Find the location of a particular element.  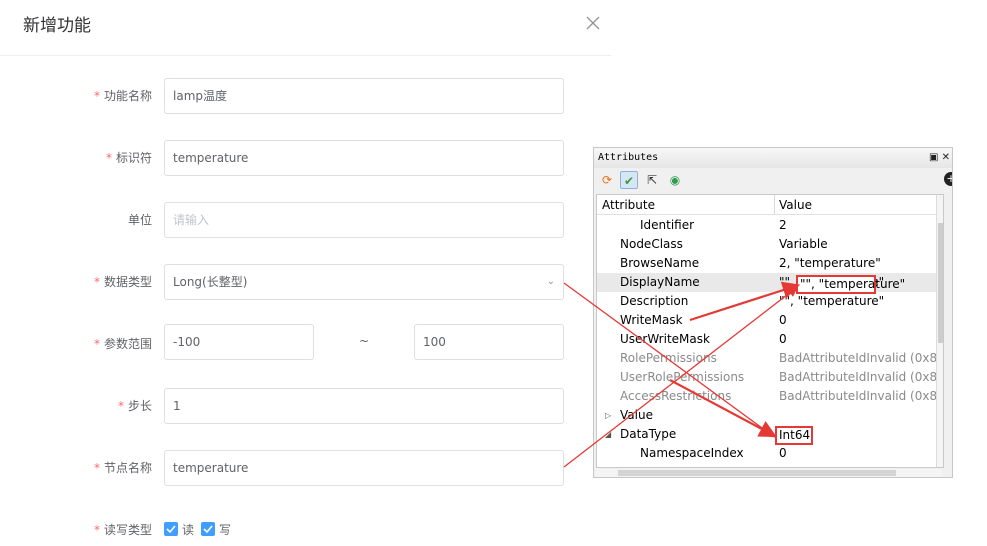

horizontal-scroll-thumb is located at coordinates (757, 473).